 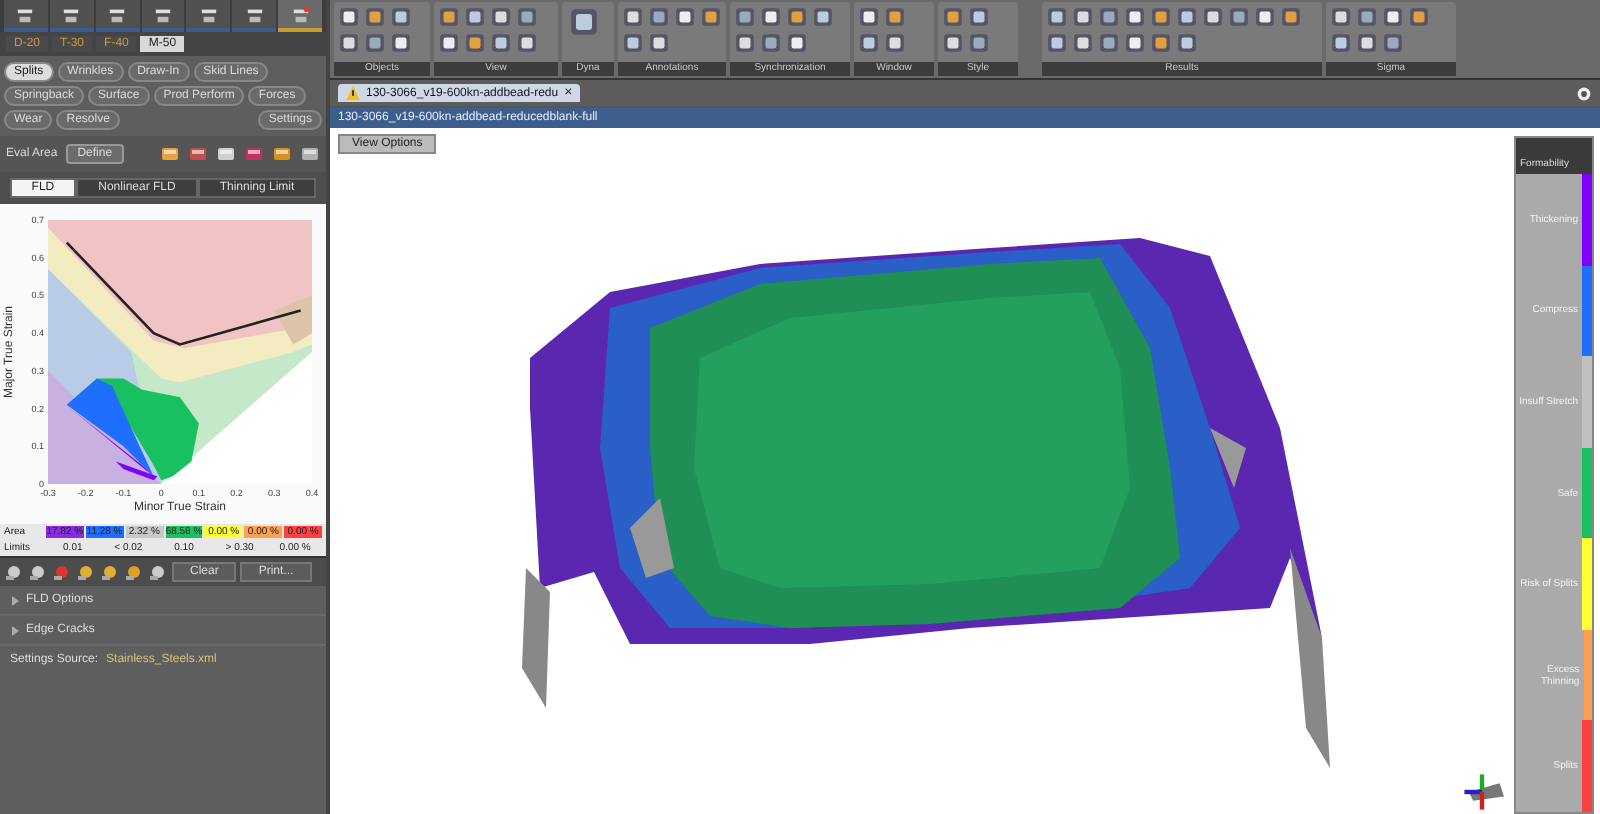 I want to click on strain-points-drawing, so click(x=132, y=429).